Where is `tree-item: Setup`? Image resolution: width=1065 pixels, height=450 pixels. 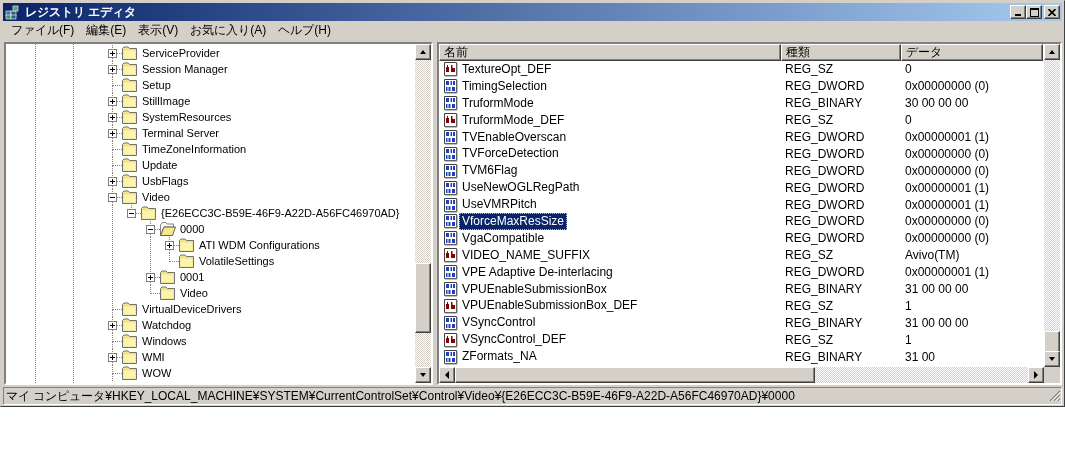 tree-item: Setup is located at coordinates (156, 85).